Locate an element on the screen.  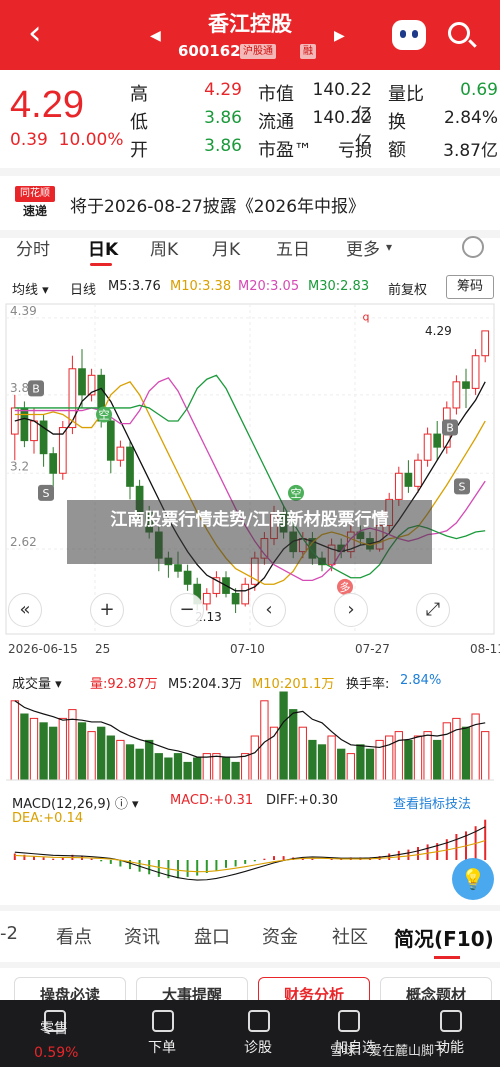
bottom-tab-5: 社区 is located at coordinates (350, 936).